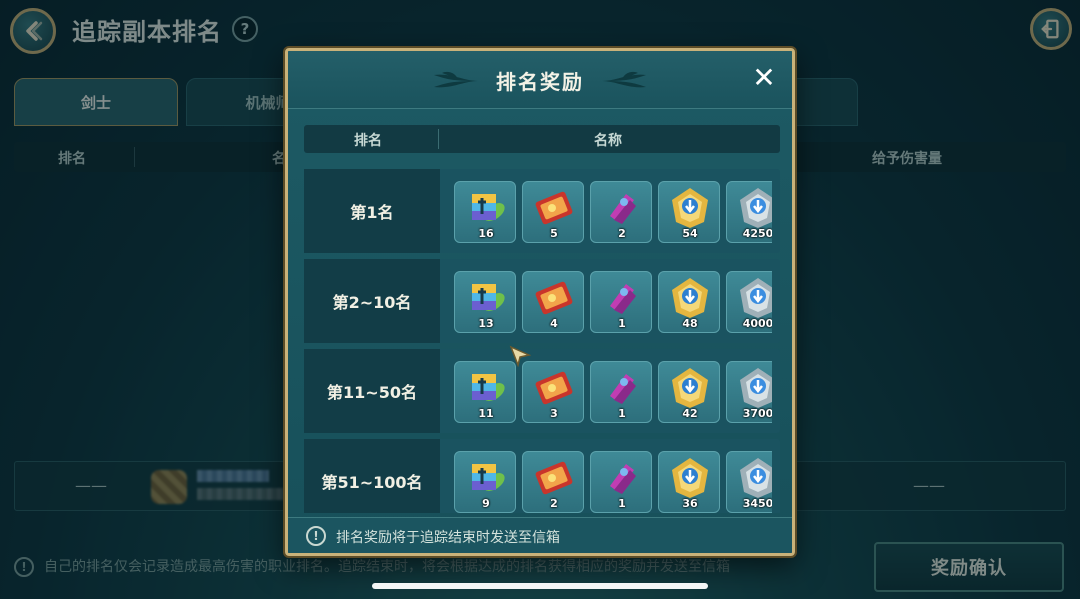  I want to click on rank-label: 第11~50名, so click(372, 391).